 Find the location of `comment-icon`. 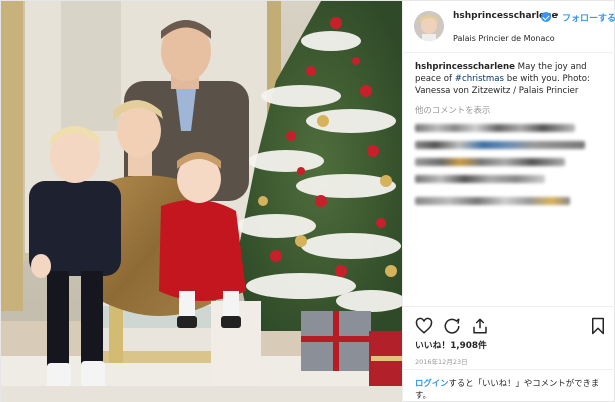

comment-icon is located at coordinates (452, 326).